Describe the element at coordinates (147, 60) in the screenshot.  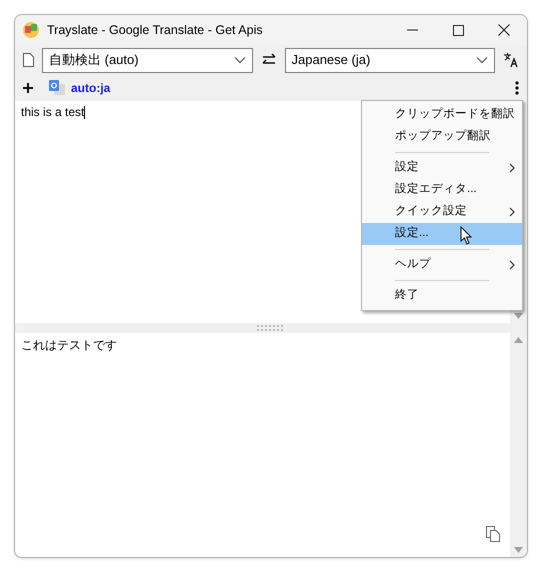
I see `source-language-dropdown: 自動検出 (auto)` at that location.